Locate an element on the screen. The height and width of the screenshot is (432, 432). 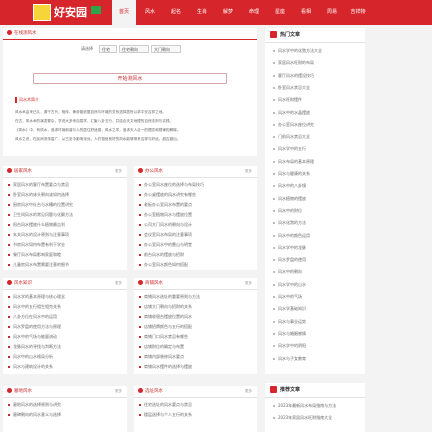
list-item: 会议室风水布局的注意事项 is located at coordinates (195, 235).